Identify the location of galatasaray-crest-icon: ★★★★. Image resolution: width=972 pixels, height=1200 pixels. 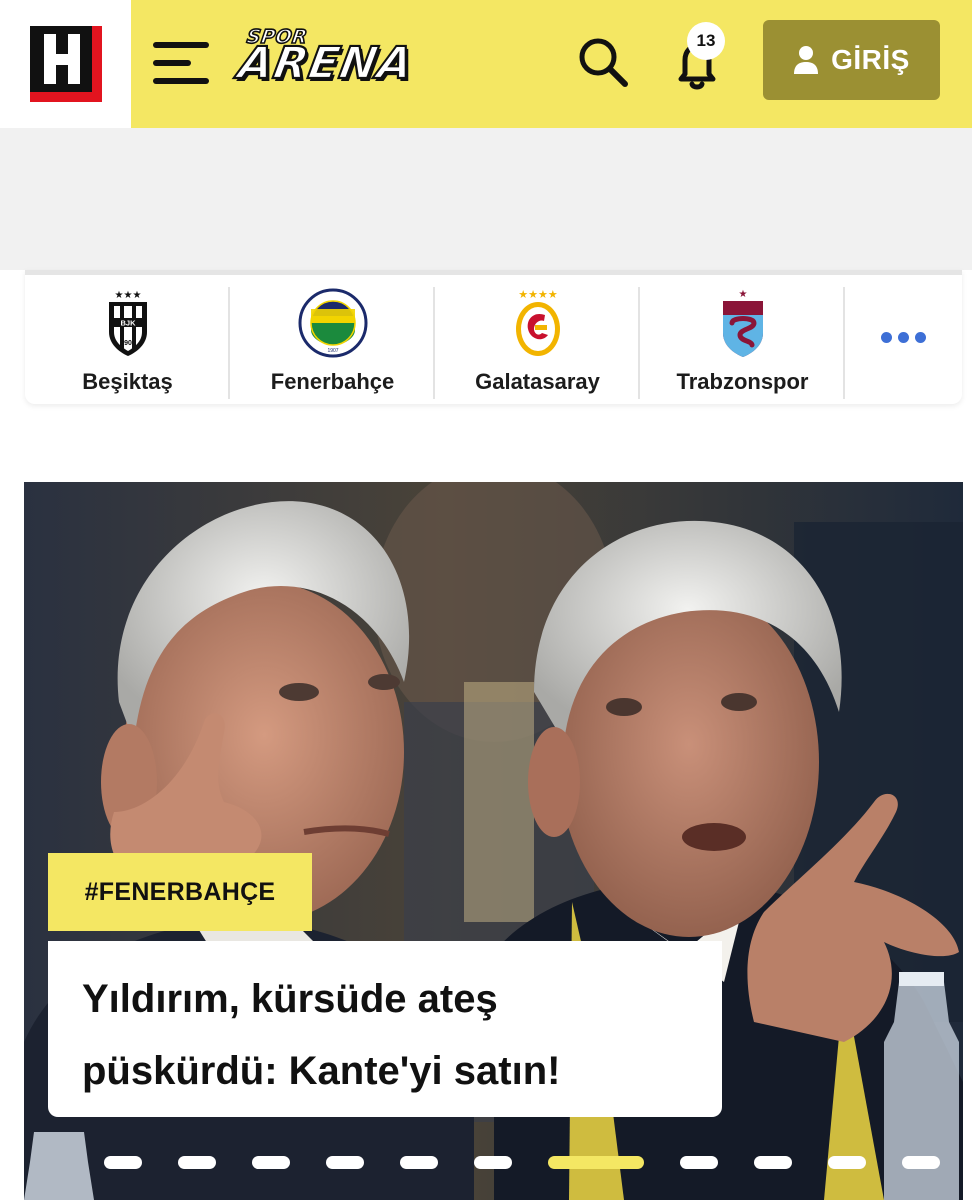
(538, 323).